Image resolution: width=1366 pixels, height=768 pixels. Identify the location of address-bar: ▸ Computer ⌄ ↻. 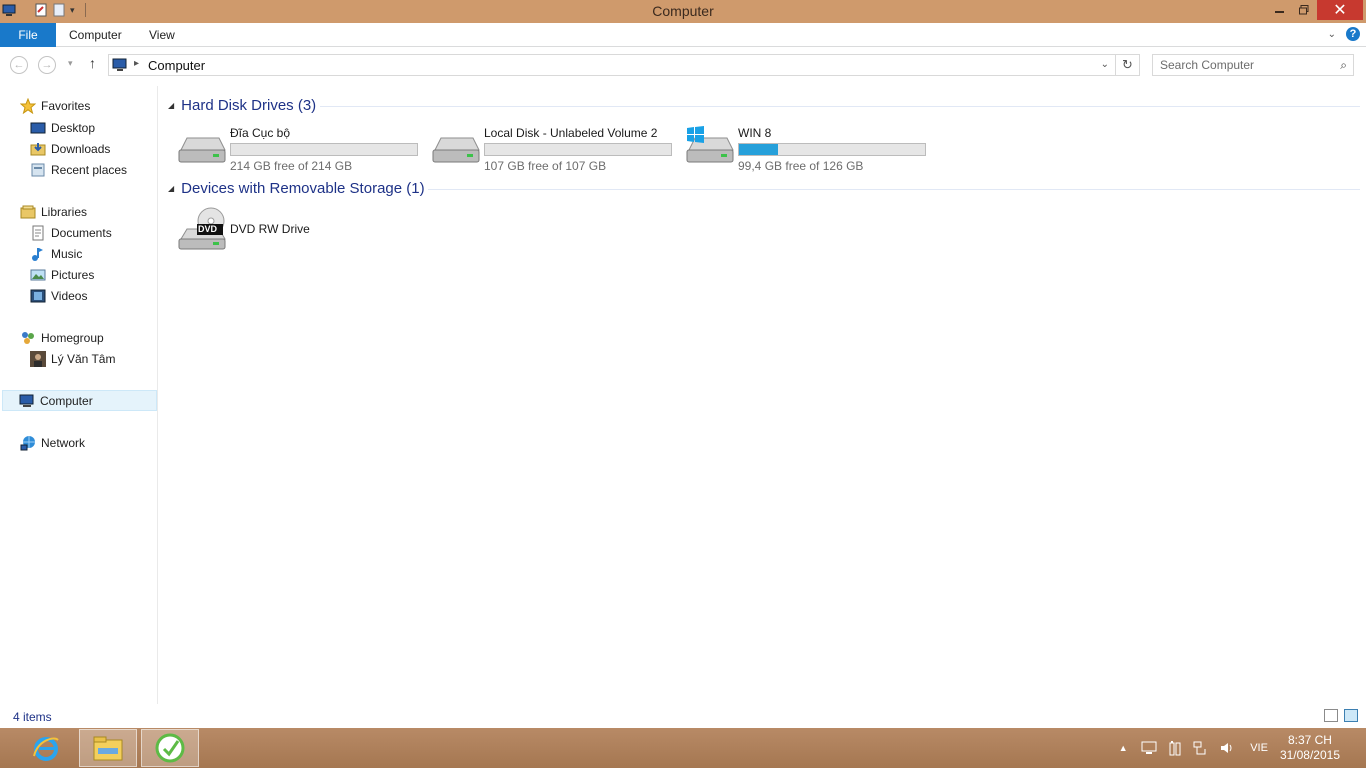
(624, 65).